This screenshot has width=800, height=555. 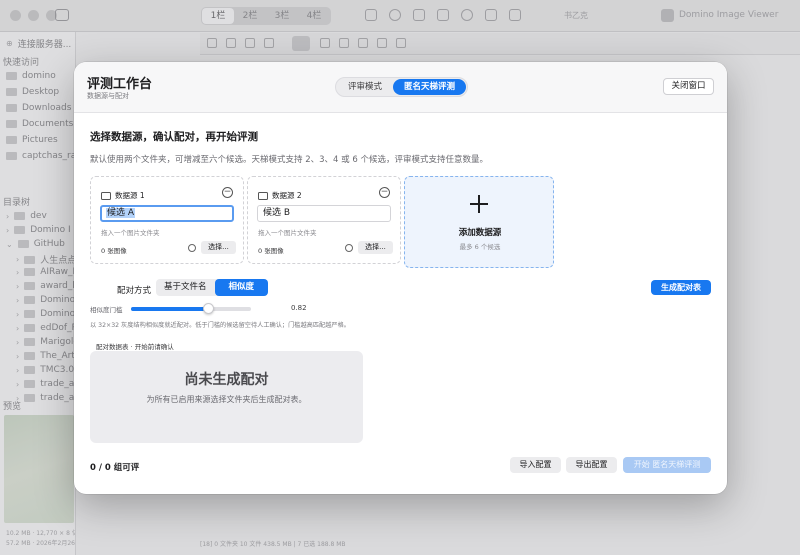 What do you see at coordinates (591, 465) in the screenshot?
I see `export-config-button: 导出配置` at bounding box center [591, 465].